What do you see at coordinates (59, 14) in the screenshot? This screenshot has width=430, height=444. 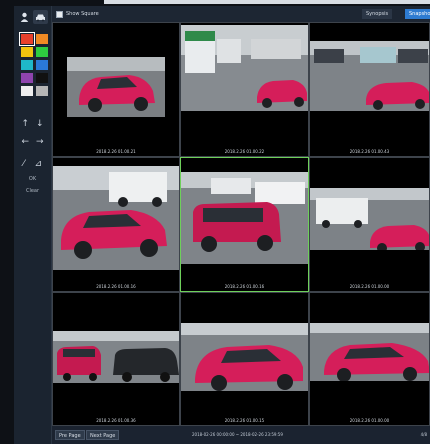 I see `show-square-checkbox` at bounding box center [59, 14].